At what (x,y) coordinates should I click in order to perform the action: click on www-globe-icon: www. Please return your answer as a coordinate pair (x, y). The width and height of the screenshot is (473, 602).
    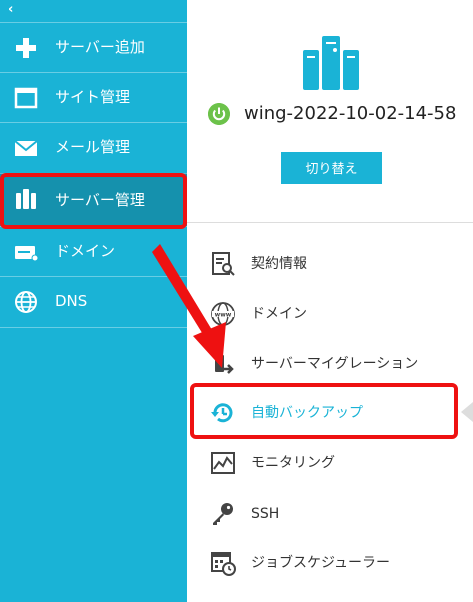
    Looking at the image, I should click on (223, 314).